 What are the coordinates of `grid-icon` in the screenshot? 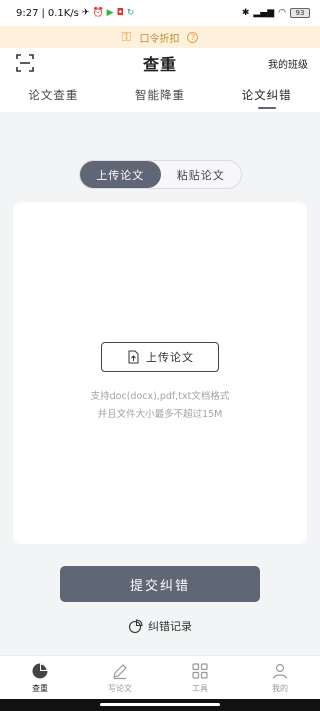 It's located at (200, 670).